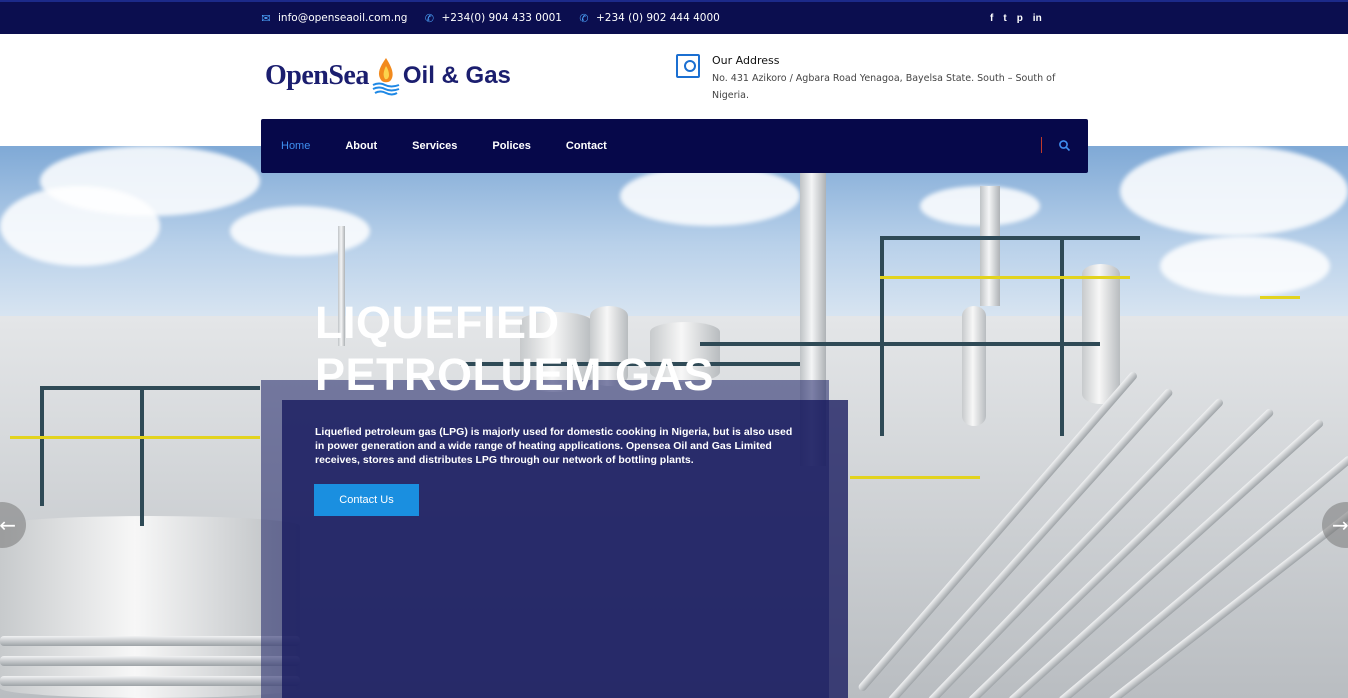 The width and height of the screenshot is (1348, 698). Describe the element at coordinates (746, 60) in the screenshot. I see `address-heading: Our Address` at that location.